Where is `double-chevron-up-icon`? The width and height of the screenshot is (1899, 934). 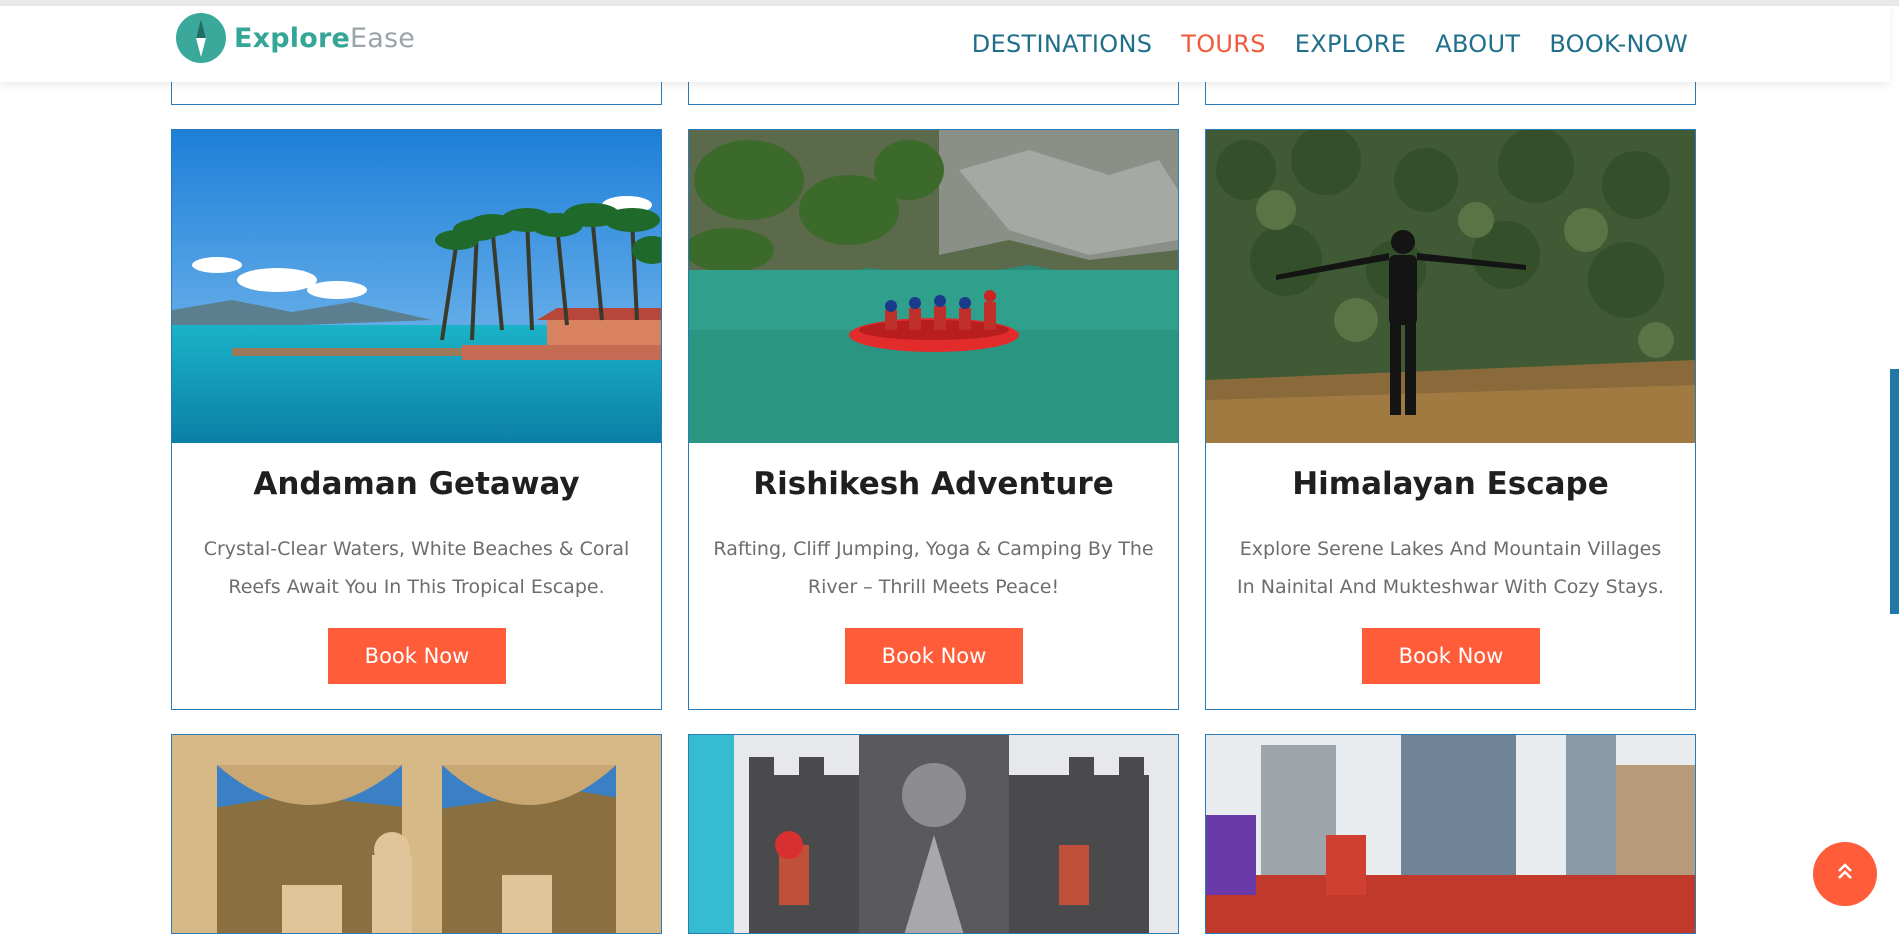 double-chevron-up-icon is located at coordinates (1845, 874).